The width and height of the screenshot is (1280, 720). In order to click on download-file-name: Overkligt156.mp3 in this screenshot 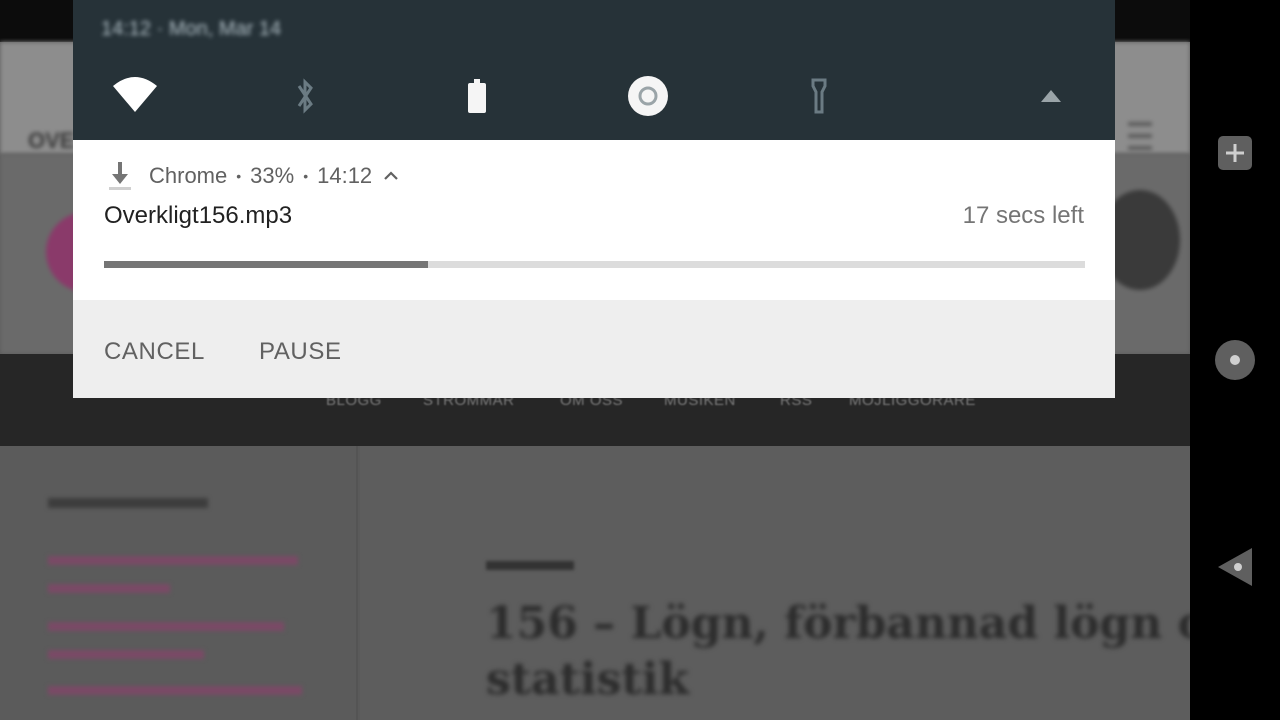, I will do `click(198, 215)`.